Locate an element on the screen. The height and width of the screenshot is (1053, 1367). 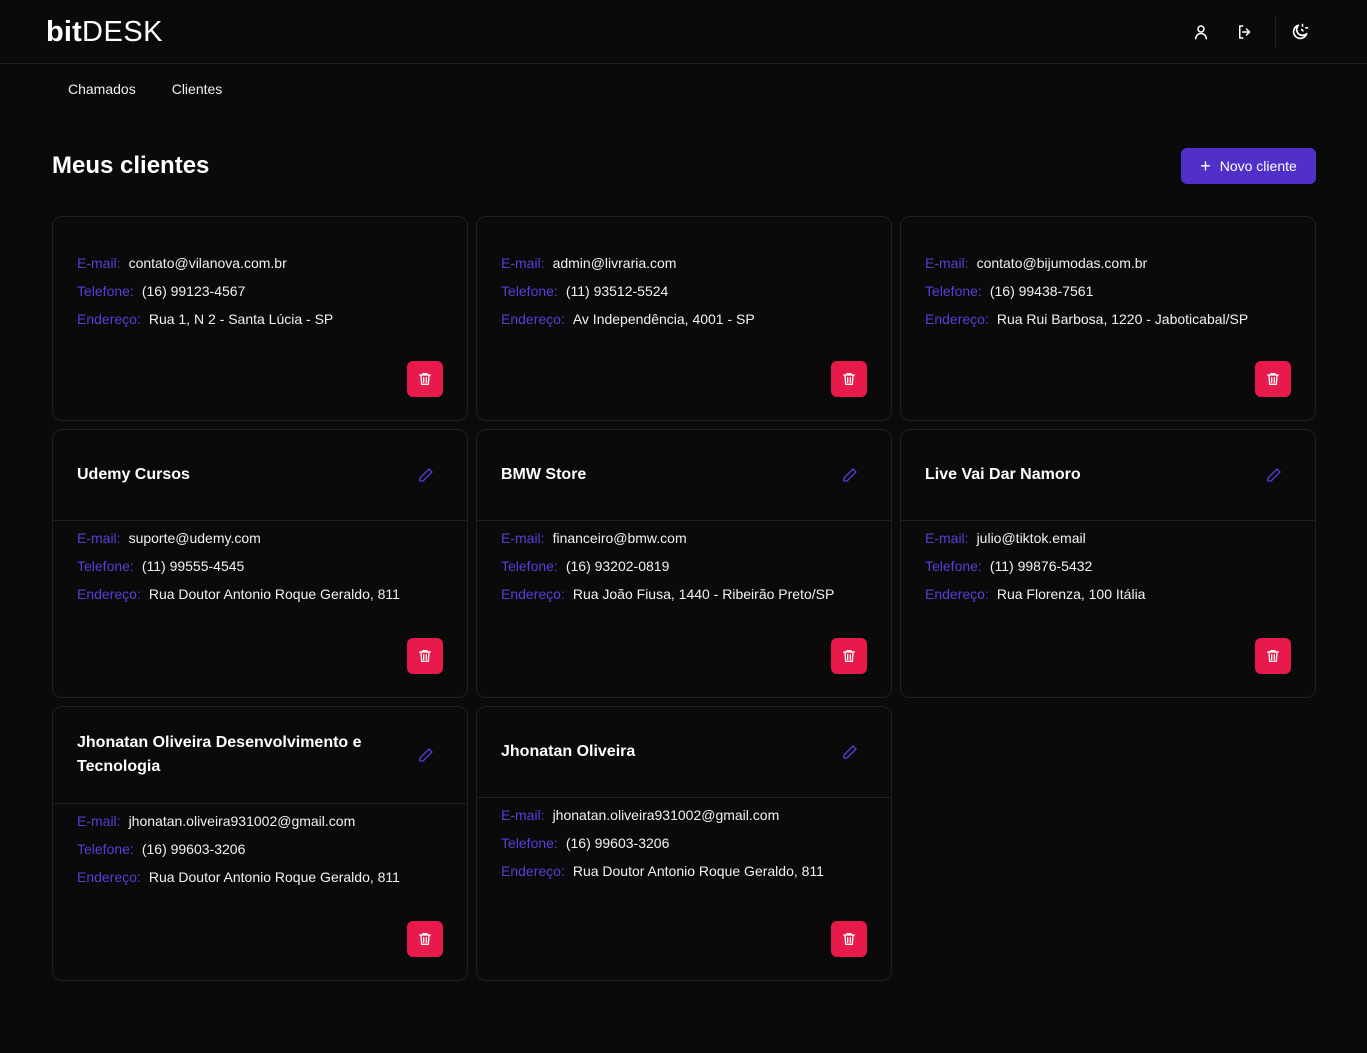
client-email-row: E-mail: contato@bijumodas.com.br is located at coordinates (1108, 263).